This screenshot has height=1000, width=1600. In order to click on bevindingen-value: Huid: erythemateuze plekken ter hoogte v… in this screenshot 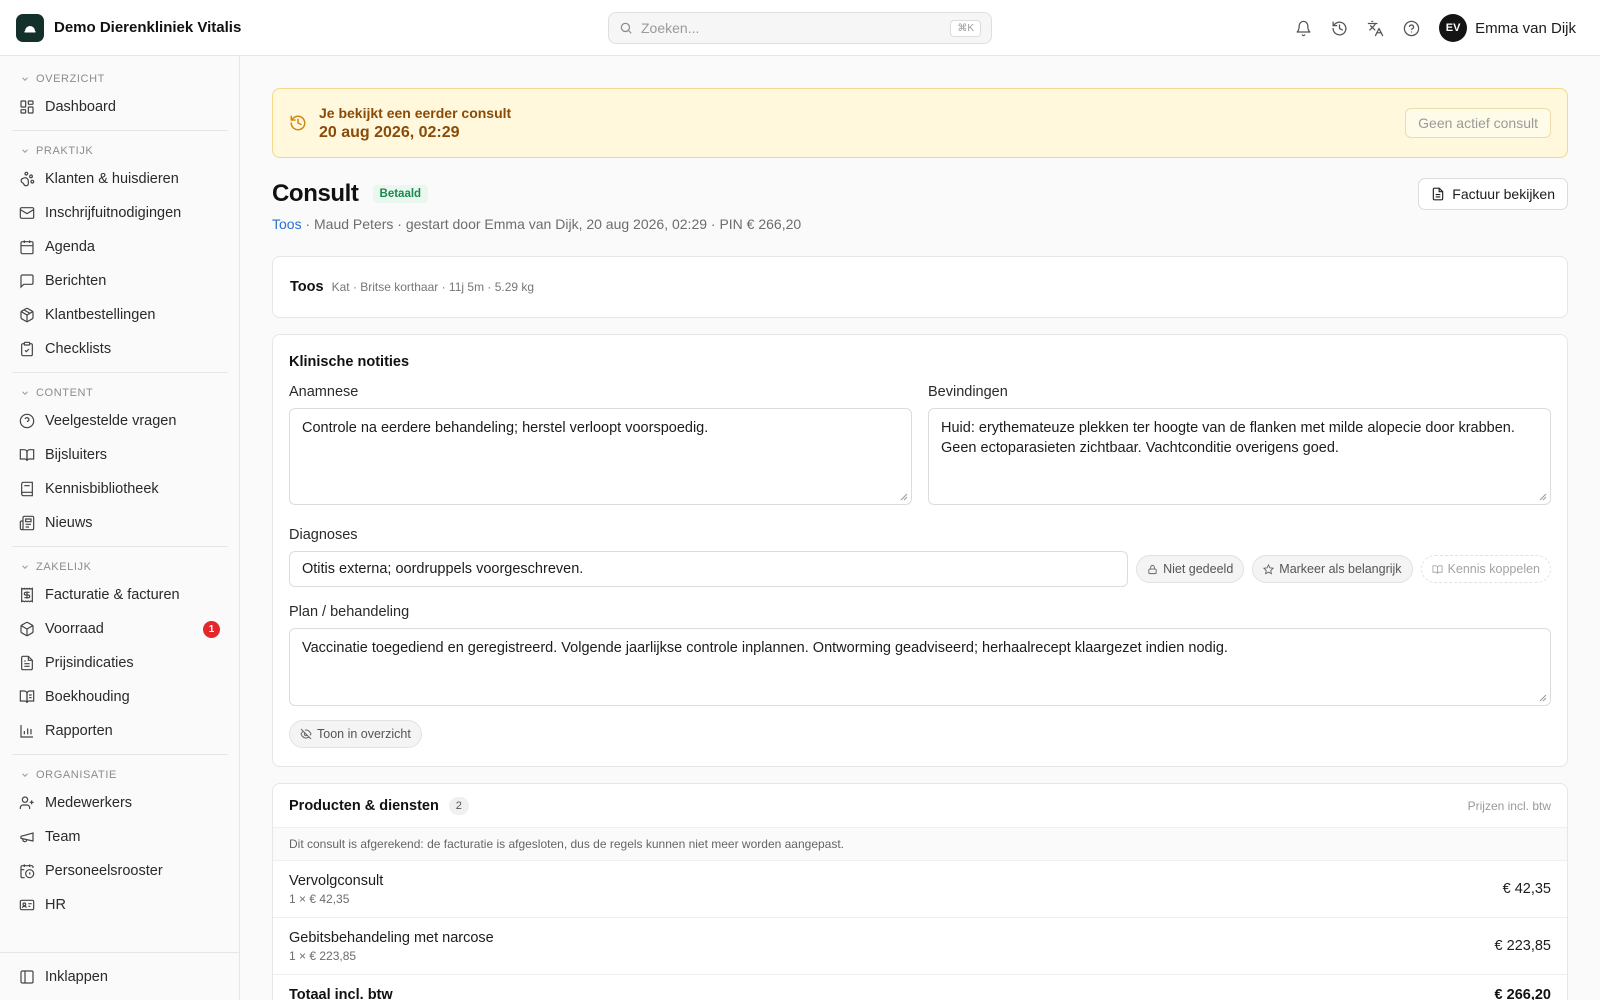, I will do `click(1228, 438)`.